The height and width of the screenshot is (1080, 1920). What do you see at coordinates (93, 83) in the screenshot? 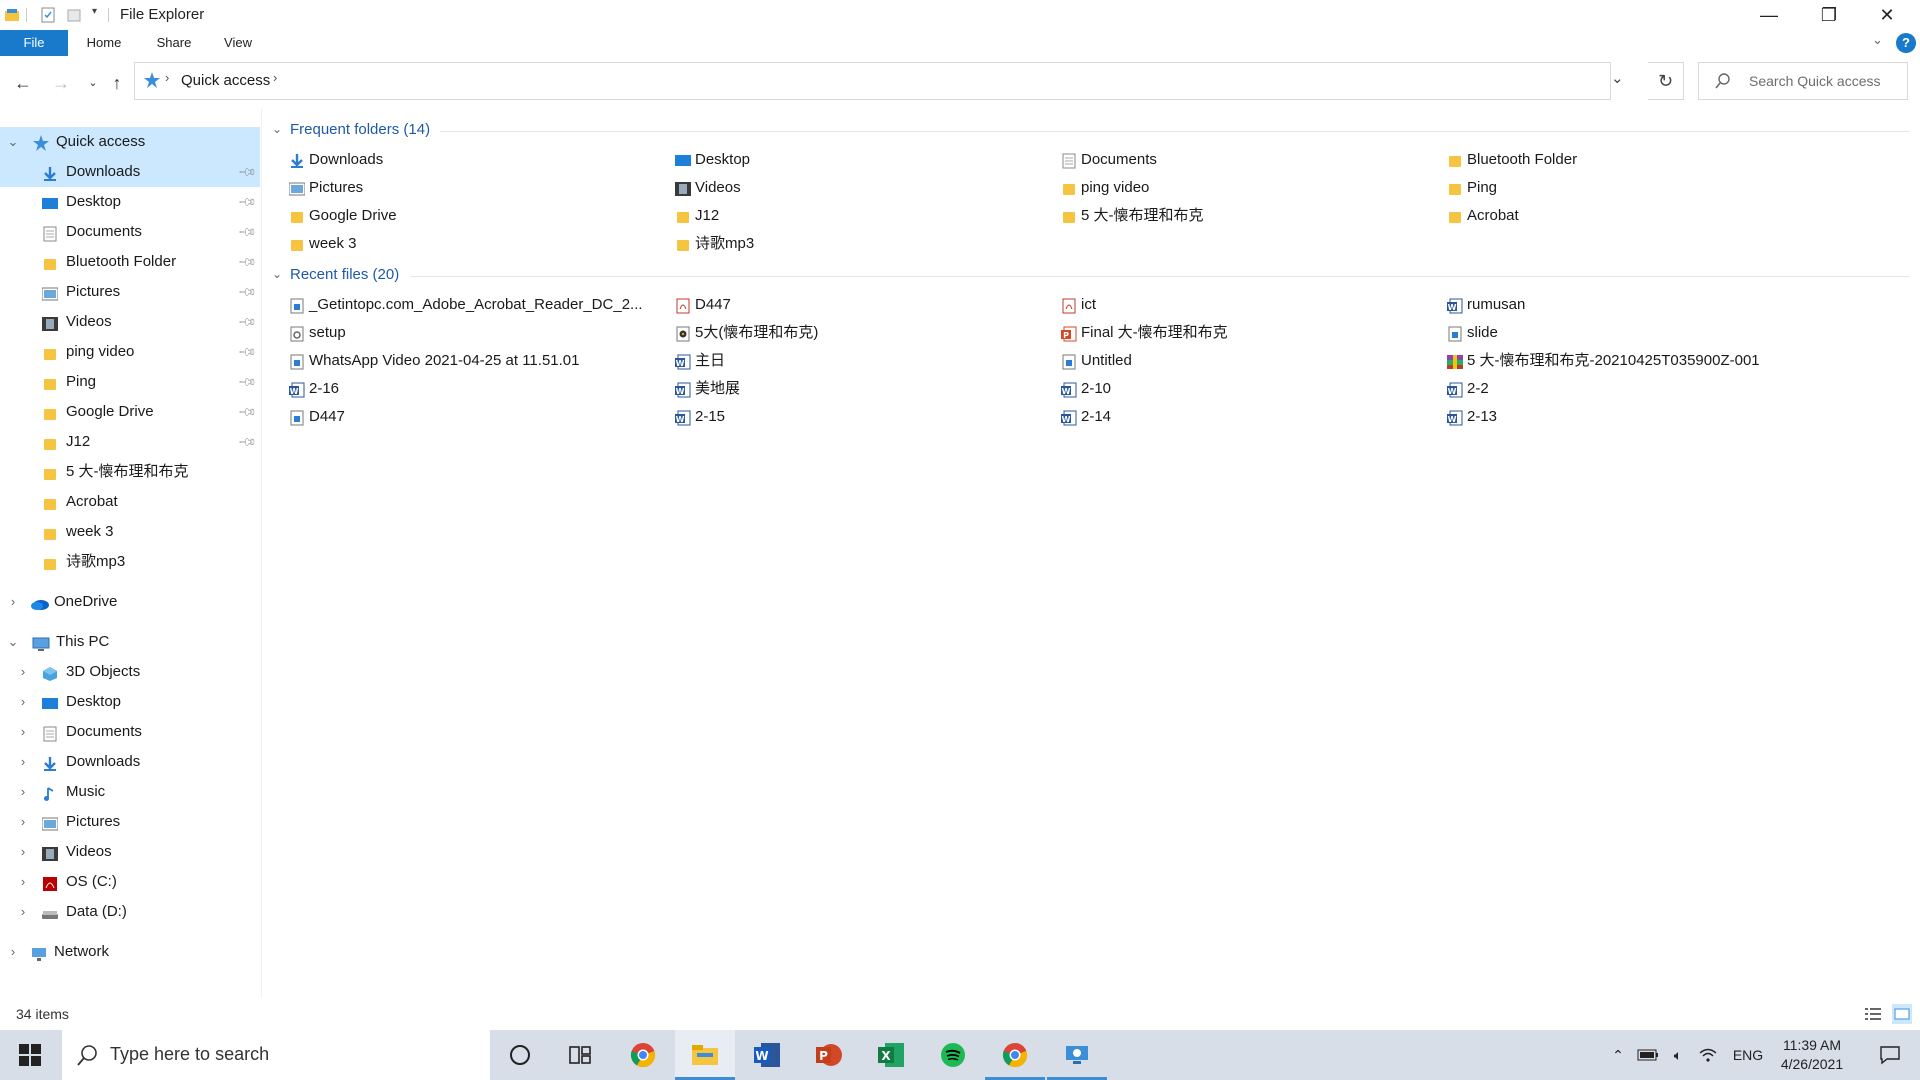
I see `recent-locations-icon: ⌄` at bounding box center [93, 83].